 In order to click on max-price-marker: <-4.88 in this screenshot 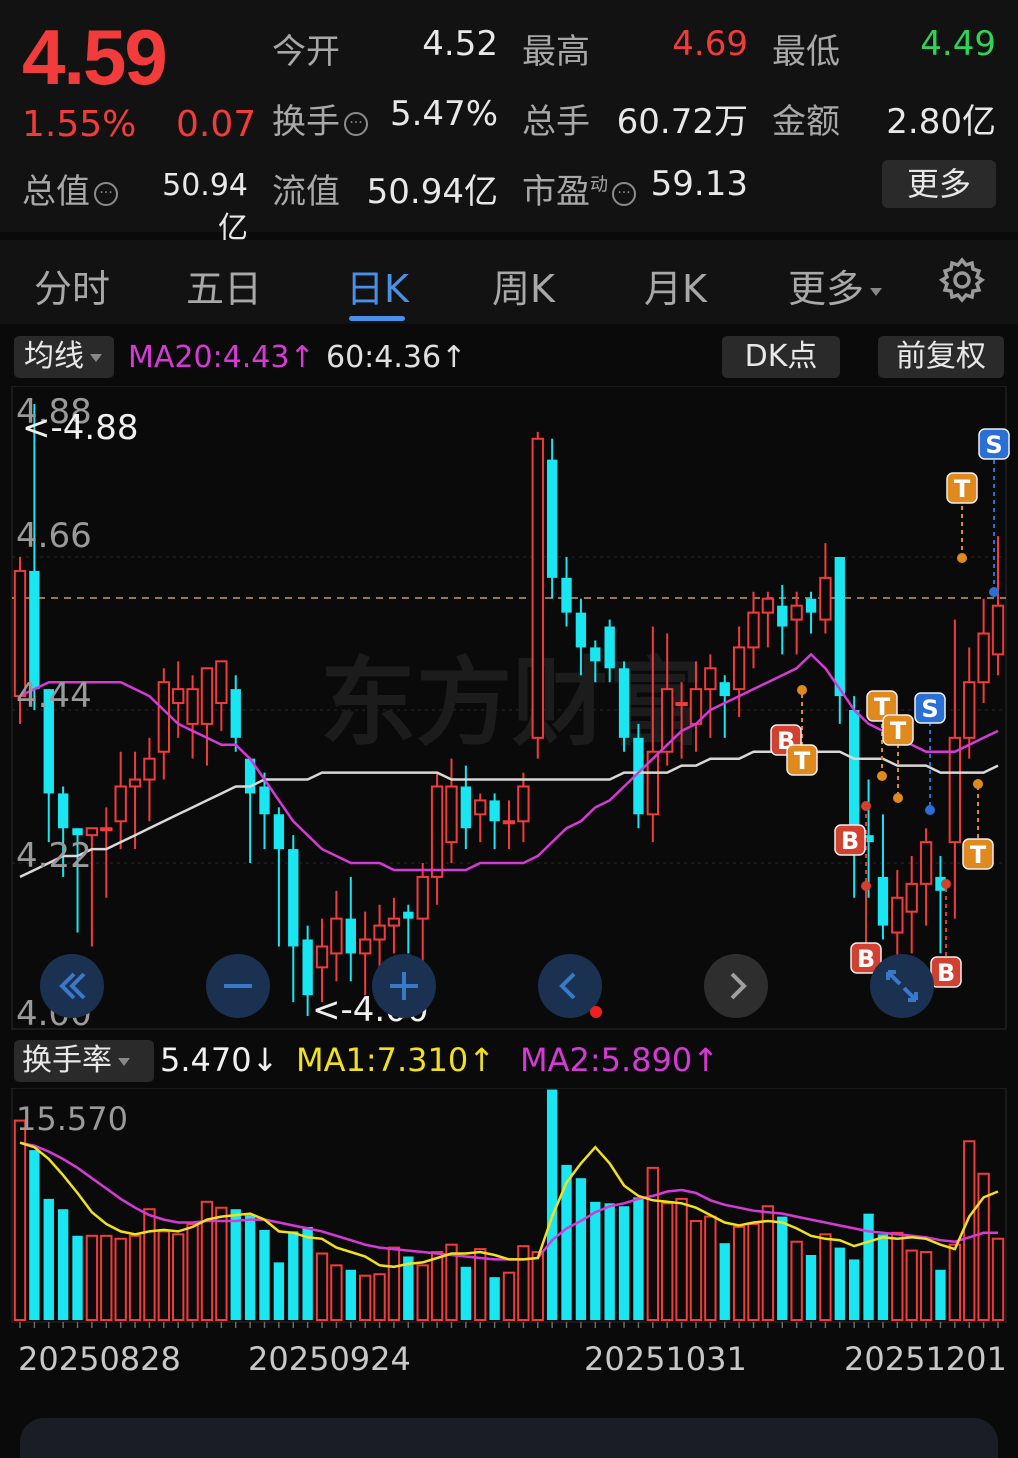, I will do `click(80, 428)`.